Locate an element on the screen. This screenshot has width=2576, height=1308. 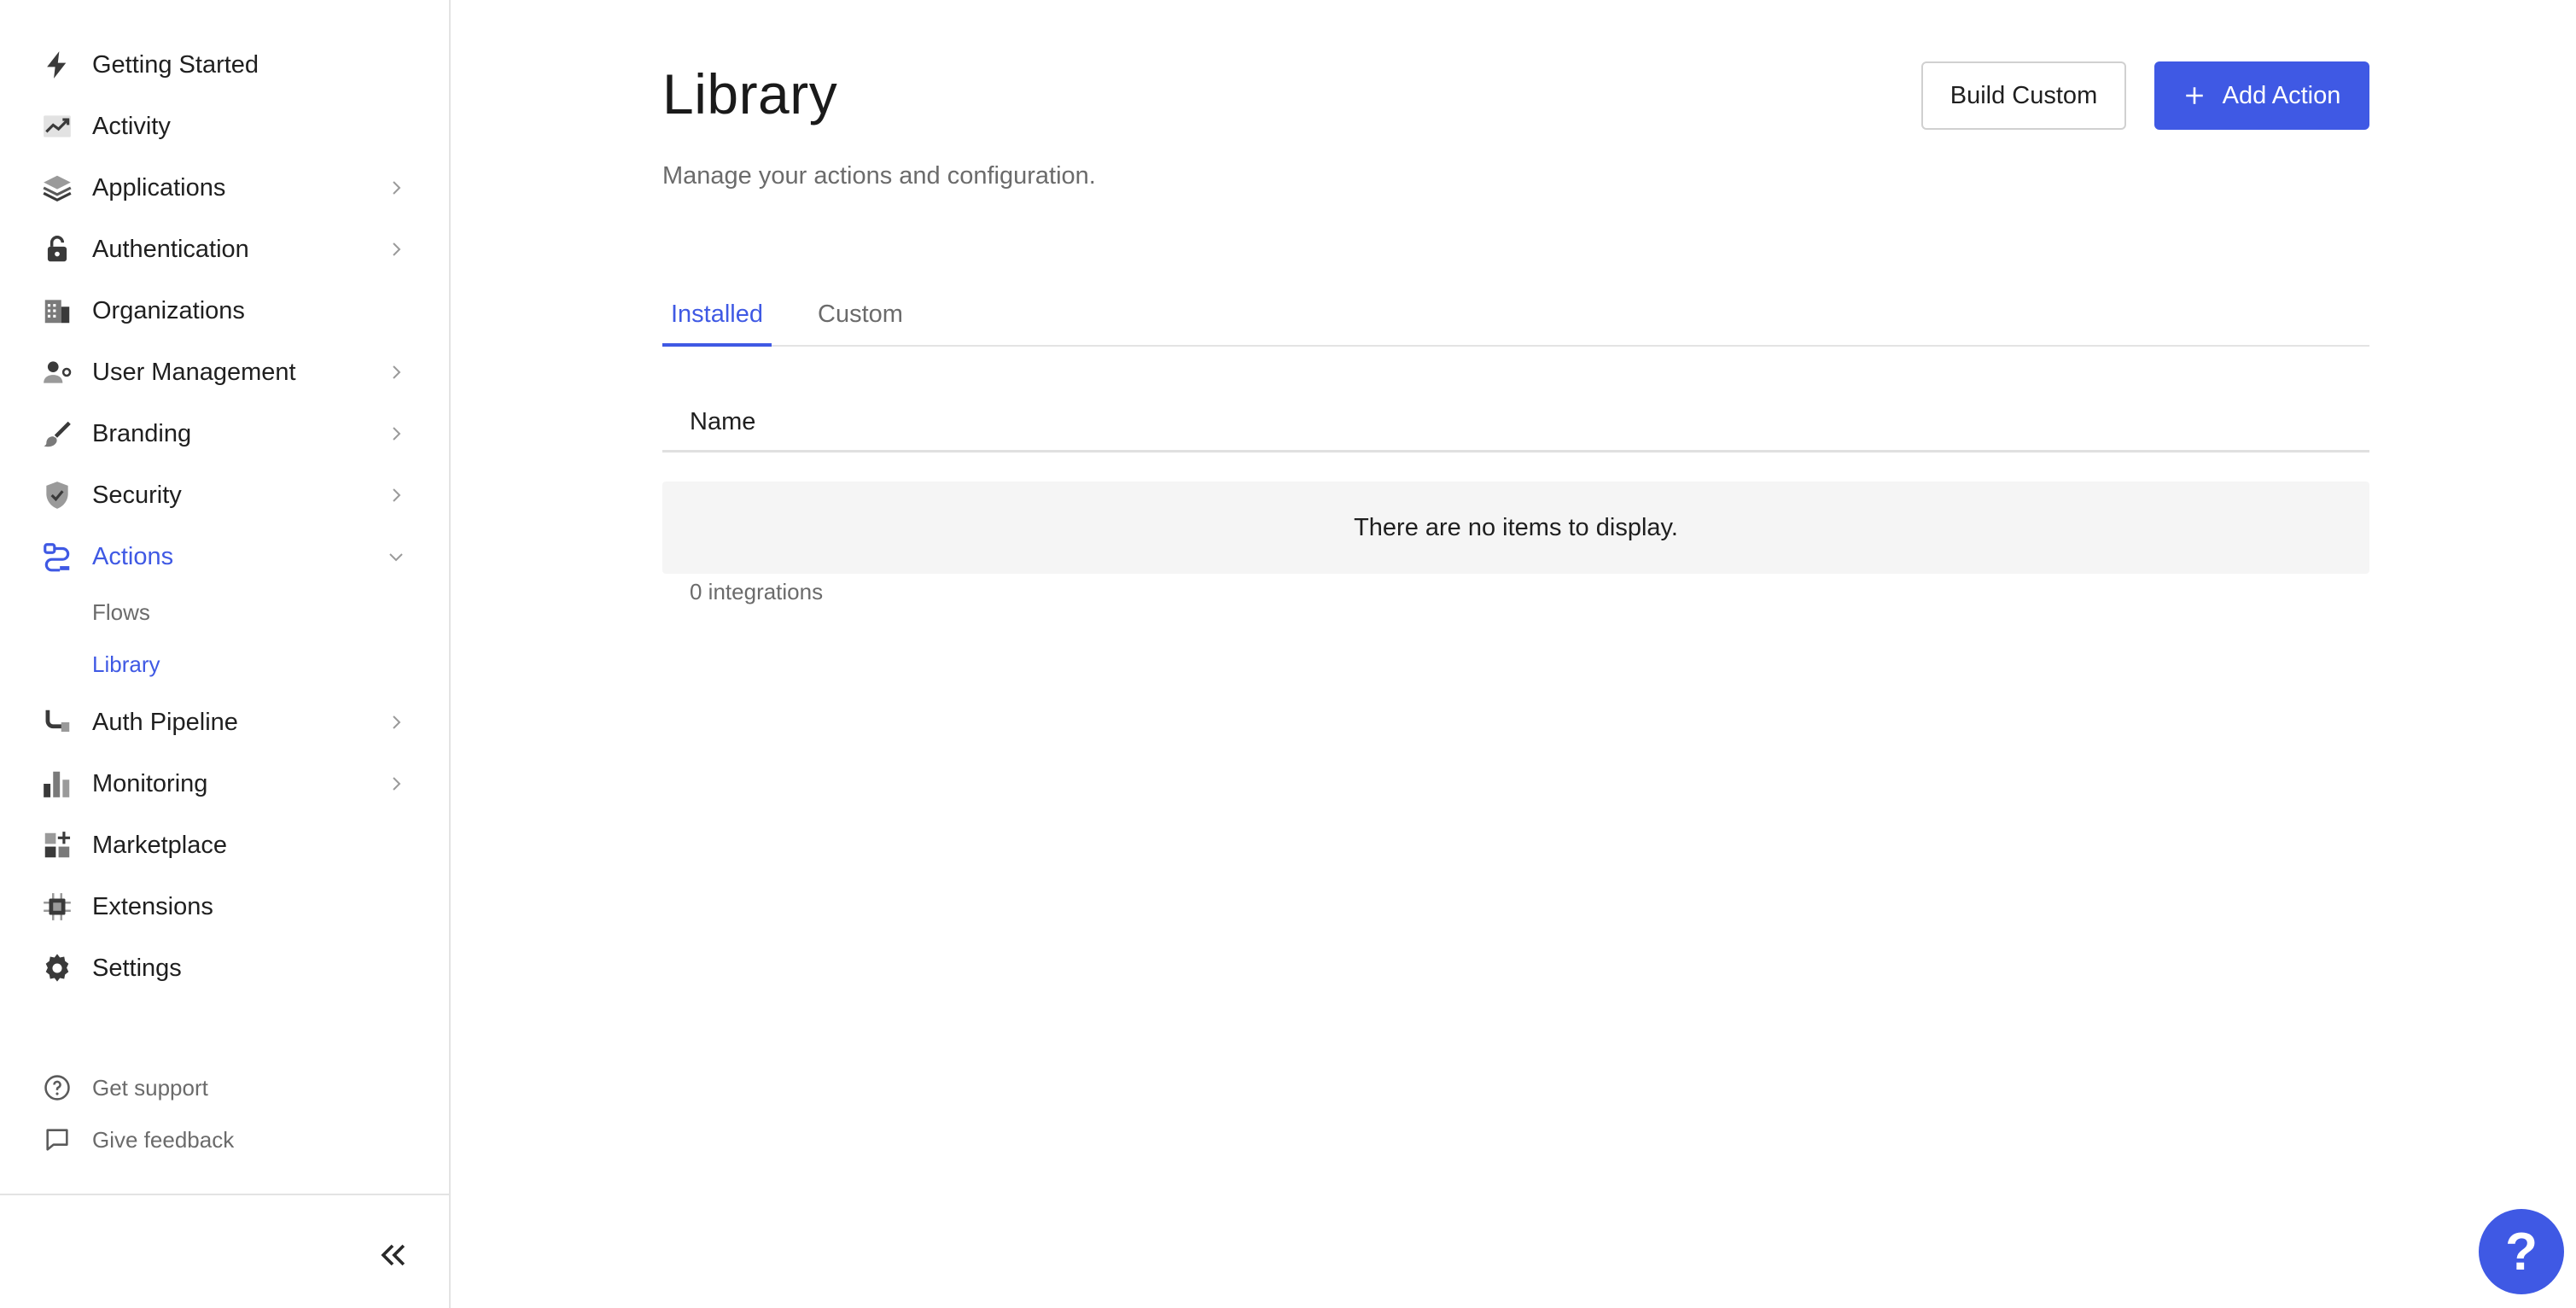
build-custom-button: Build Custom is located at coordinates (2023, 95).